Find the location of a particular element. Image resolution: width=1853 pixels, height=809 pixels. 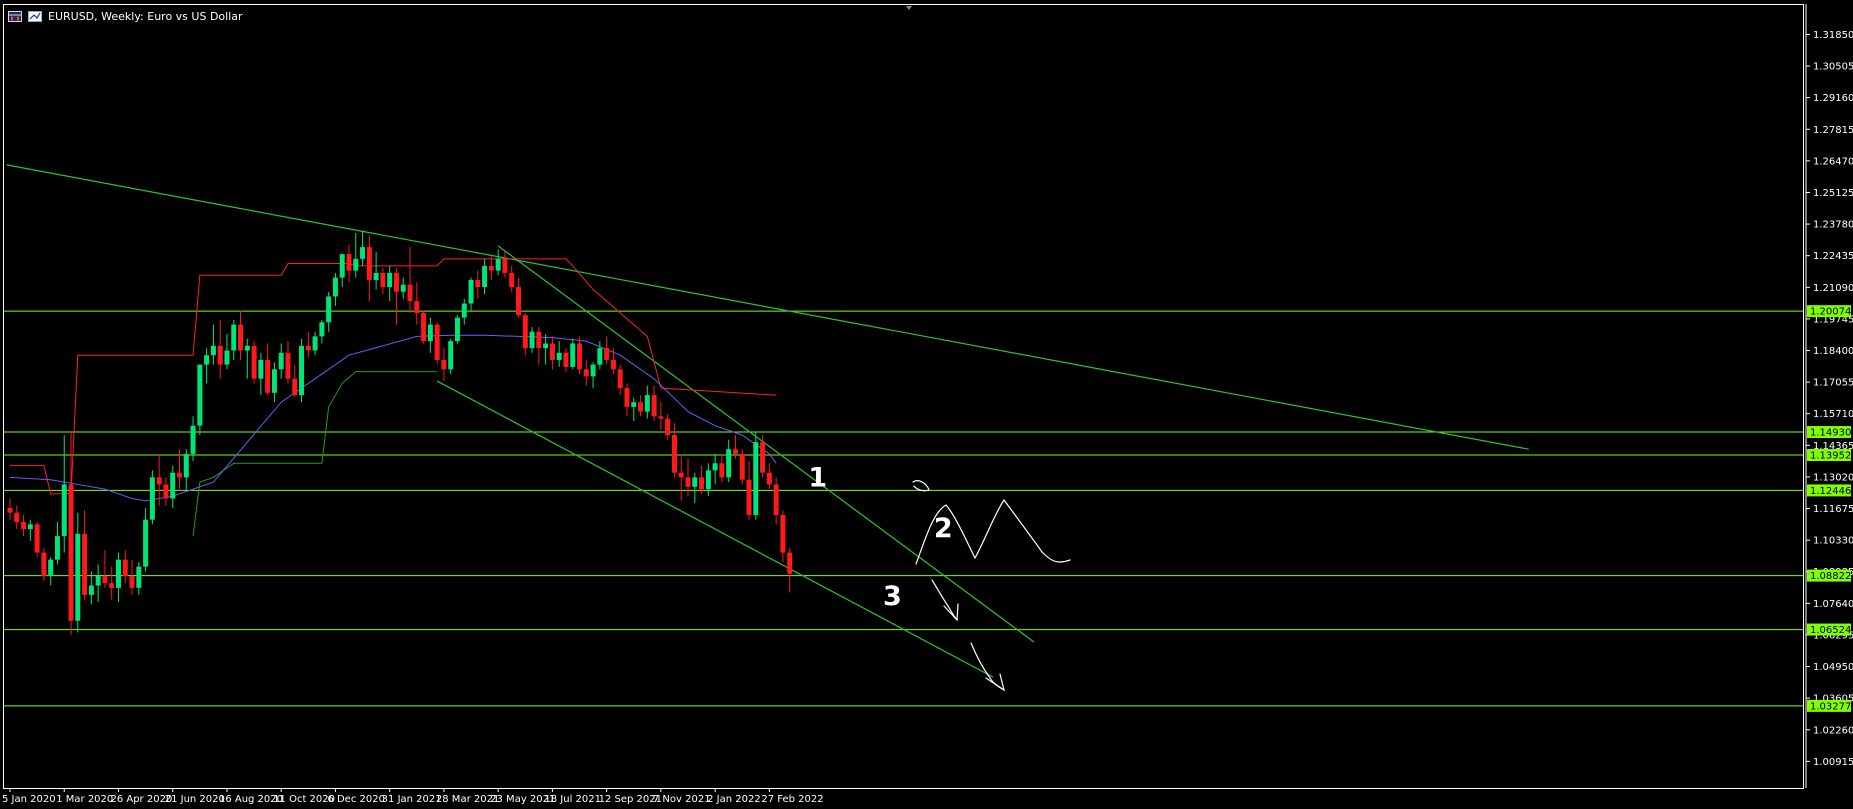

time-tick-label: 31 Jan 2021 is located at coordinates (412, 799).